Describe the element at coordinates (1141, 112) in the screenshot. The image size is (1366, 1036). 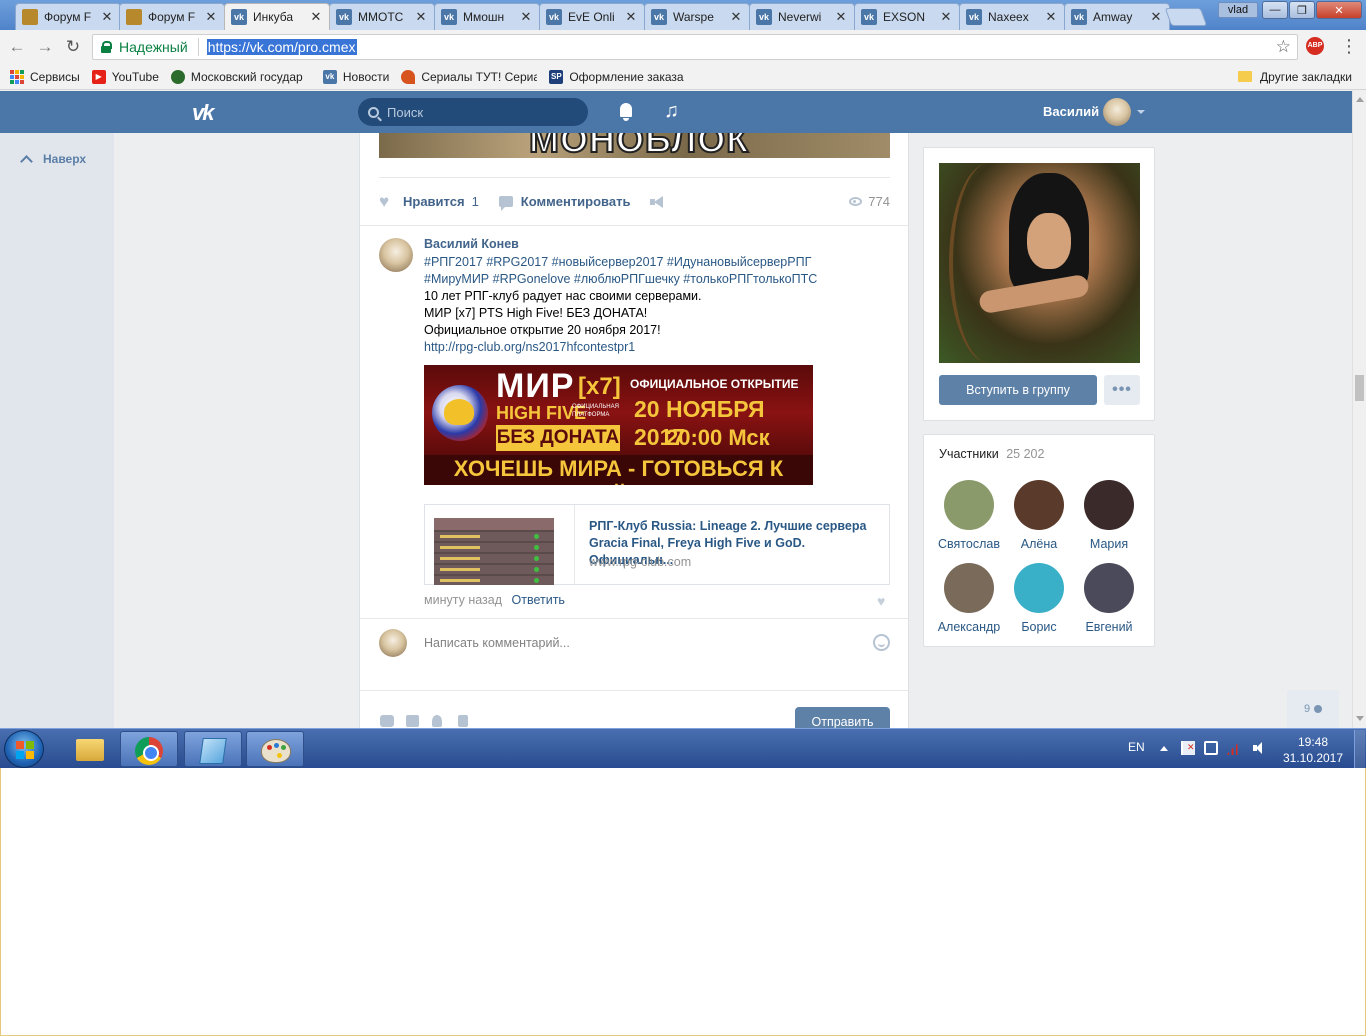
I see `chevron-down-icon` at that location.